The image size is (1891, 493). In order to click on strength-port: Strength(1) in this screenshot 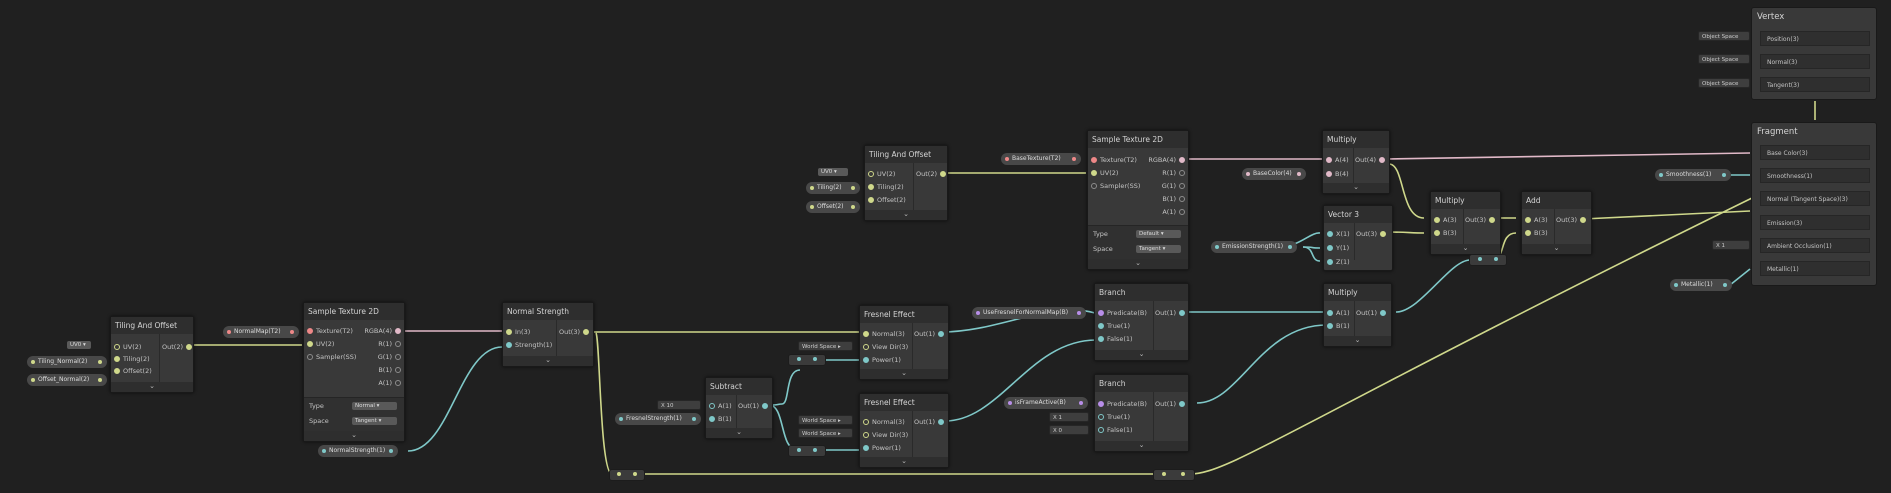, I will do `click(527, 345)`.